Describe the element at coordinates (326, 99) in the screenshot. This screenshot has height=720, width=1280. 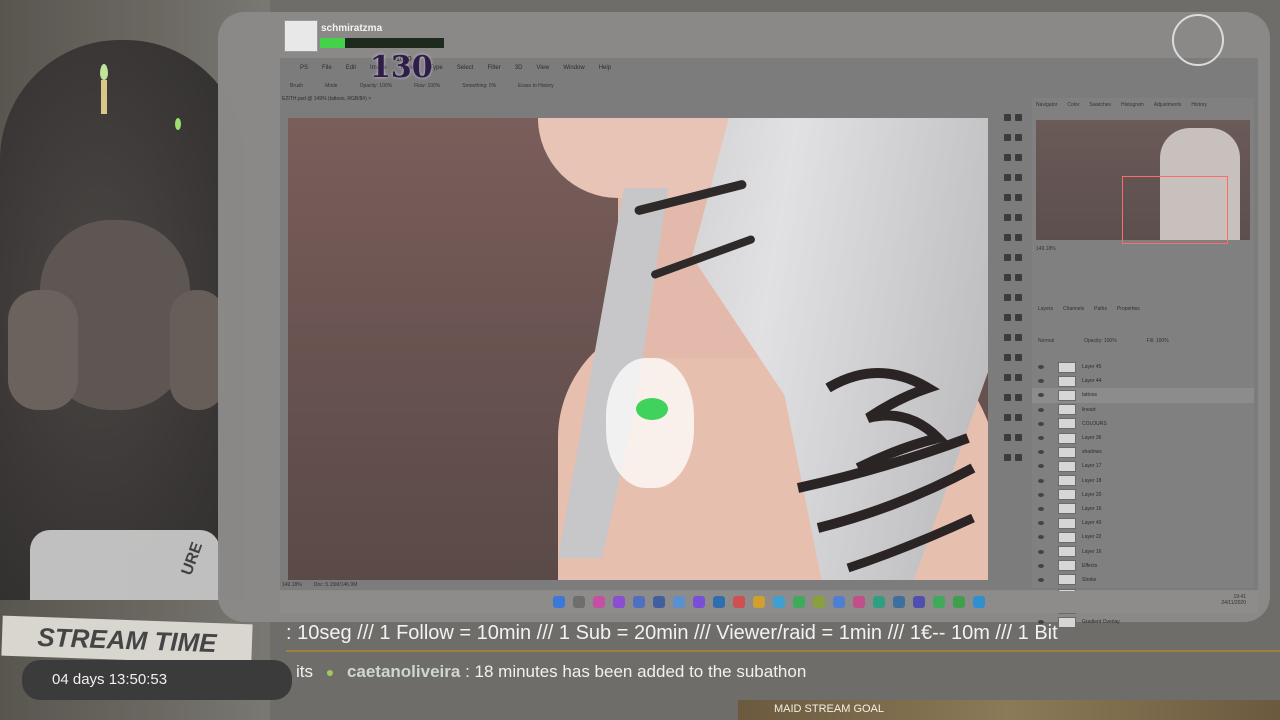
I see `document-tab: EZITH.psd @ 149% (tattoos, RGB/8#) ×` at that location.